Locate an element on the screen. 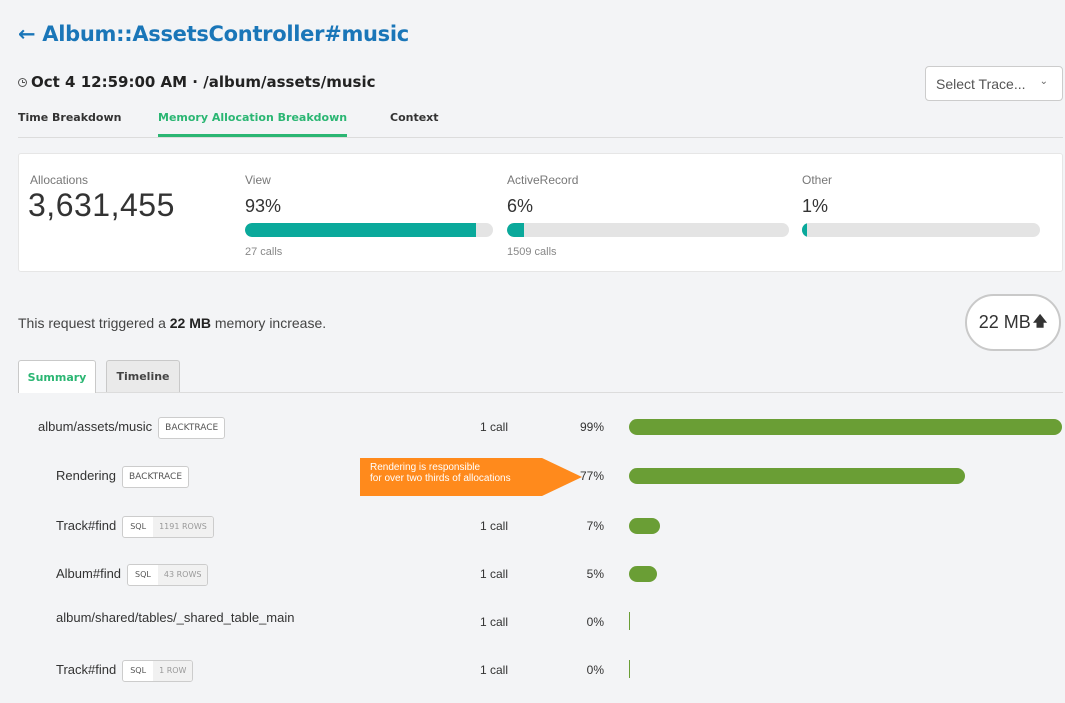 The width and height of the screenshot is (1065, 703). row-name: Track#find SQL 1191 ROWS is located at coordinates (135, 526).